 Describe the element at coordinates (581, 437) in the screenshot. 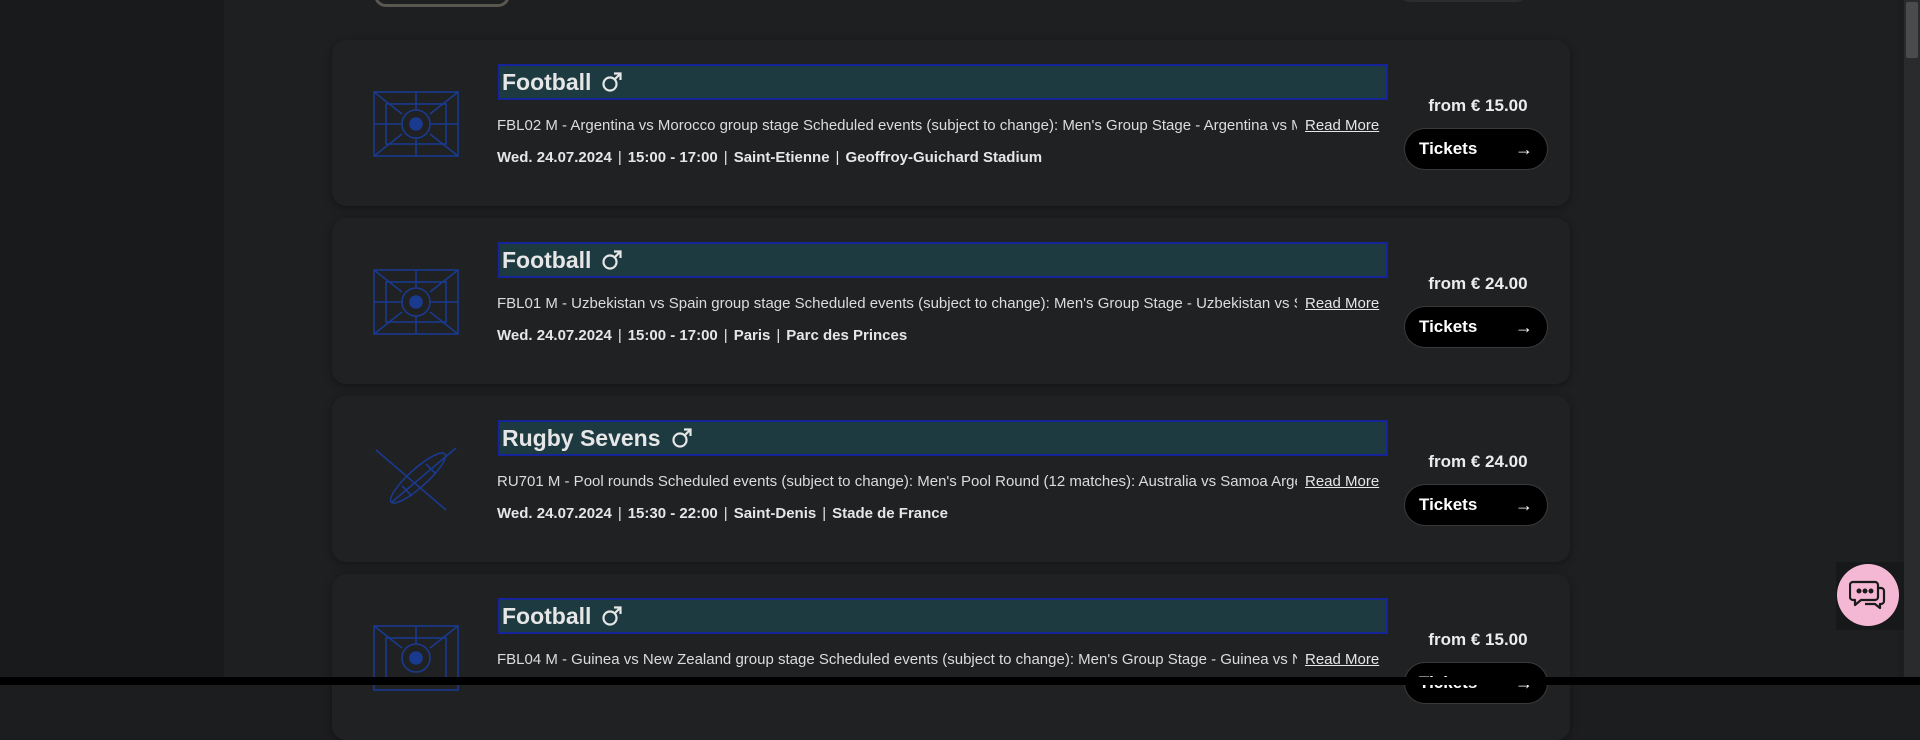

I see `sport-name: Rugby Sevens` at that location.